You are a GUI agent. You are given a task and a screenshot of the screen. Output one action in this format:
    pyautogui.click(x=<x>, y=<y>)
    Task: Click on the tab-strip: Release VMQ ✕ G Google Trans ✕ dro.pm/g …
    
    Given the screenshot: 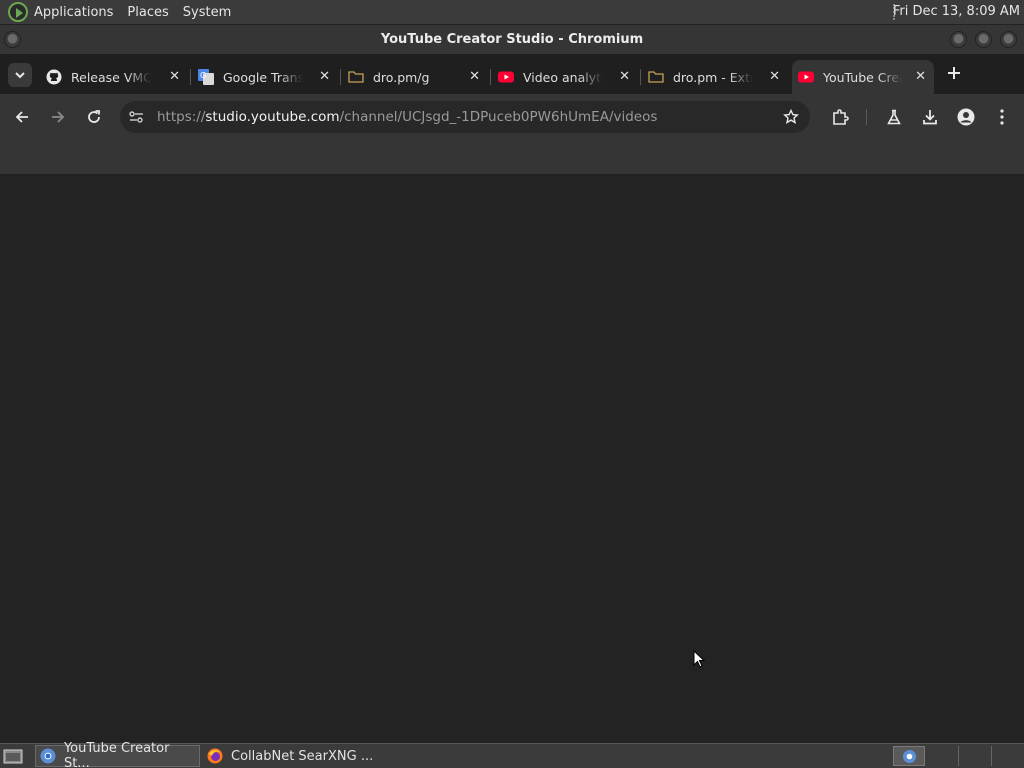 What is the action you would take?
    pyautogui.click(x=512, y=74)
    